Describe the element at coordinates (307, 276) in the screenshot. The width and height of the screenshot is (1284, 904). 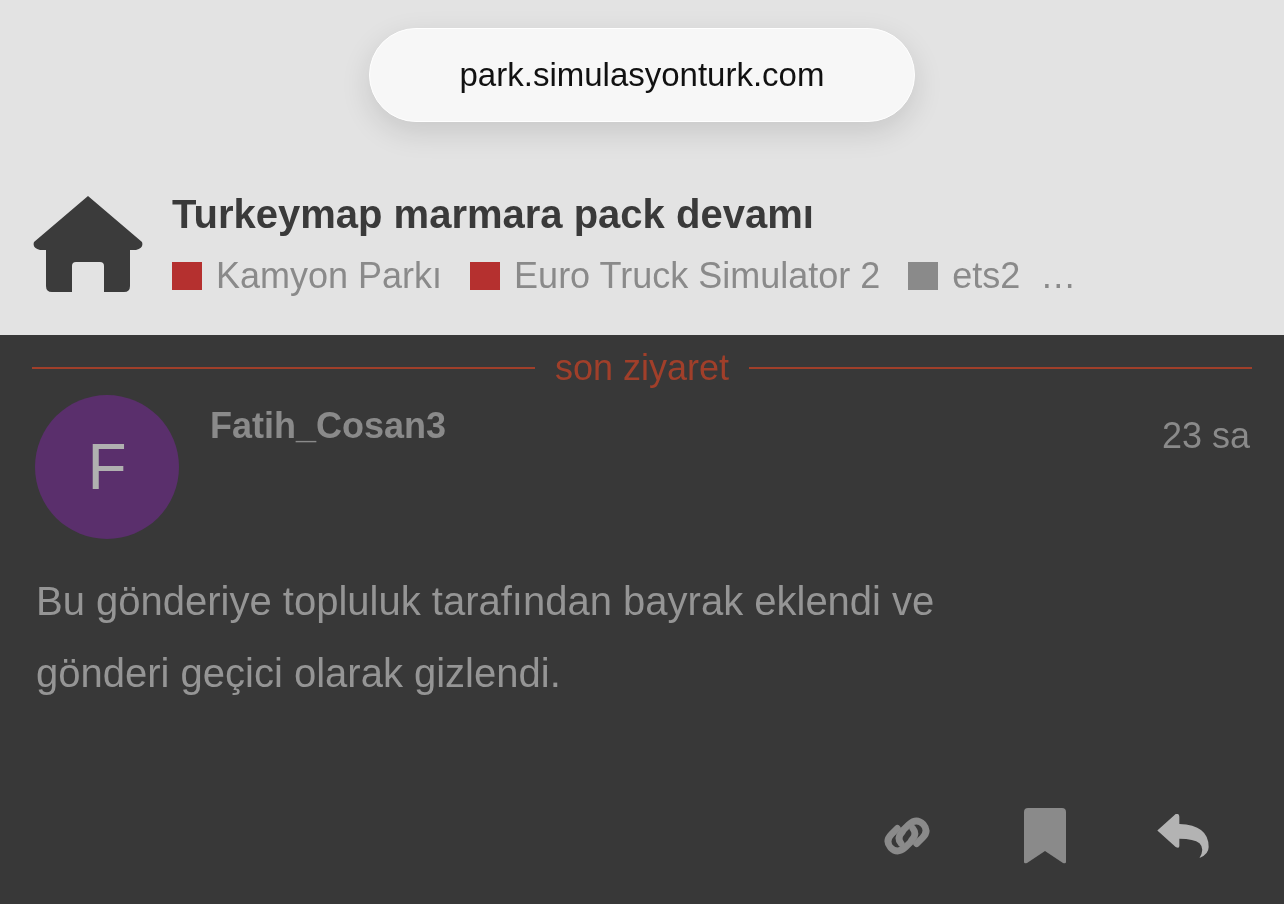
I see `category-link: Kamyon Parkı` at that location.